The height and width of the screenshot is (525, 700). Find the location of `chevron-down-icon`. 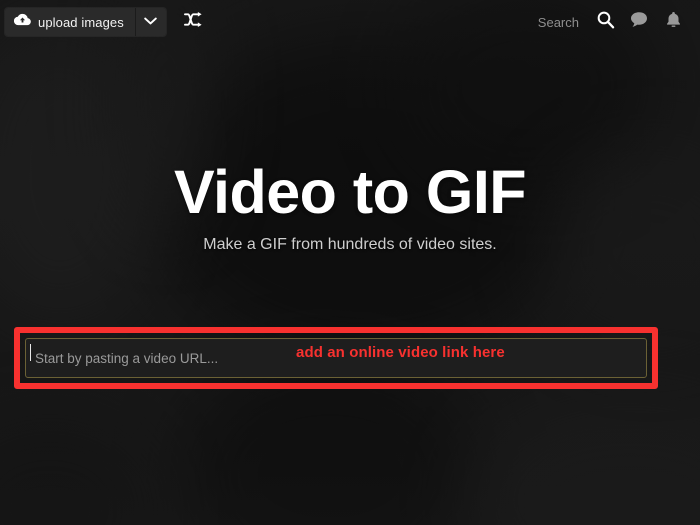

chevron-down-icon is located at coordinates (151, 22).